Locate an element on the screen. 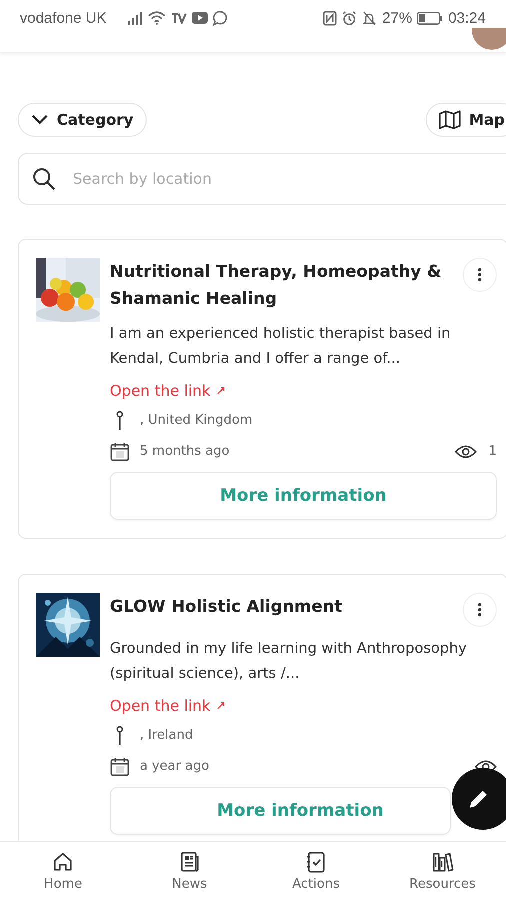 The image size is (506, 900). listing-title: GLOW Holistic Alignment is located at coordinates (227, 607).